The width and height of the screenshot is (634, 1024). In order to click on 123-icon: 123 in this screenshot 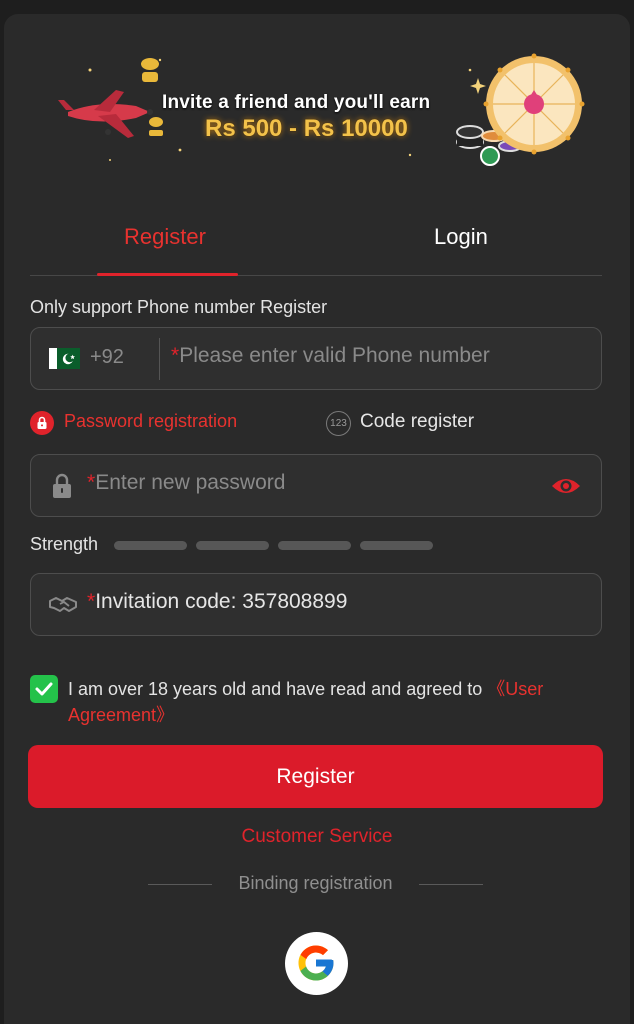, I will do `click(338, 423)`.